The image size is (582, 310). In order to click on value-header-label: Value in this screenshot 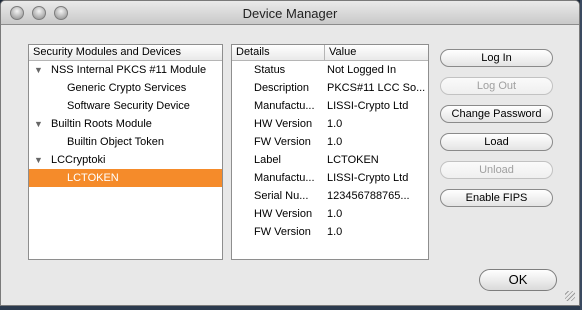, I will do `click(376, 52)`.